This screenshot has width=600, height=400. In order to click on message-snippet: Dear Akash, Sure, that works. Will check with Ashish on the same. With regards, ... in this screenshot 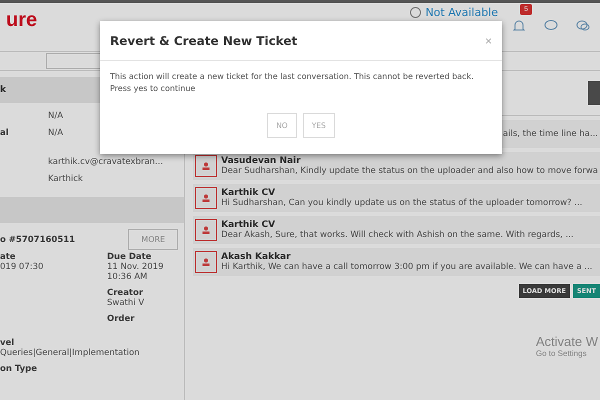, I will do `click(397, 235)`.